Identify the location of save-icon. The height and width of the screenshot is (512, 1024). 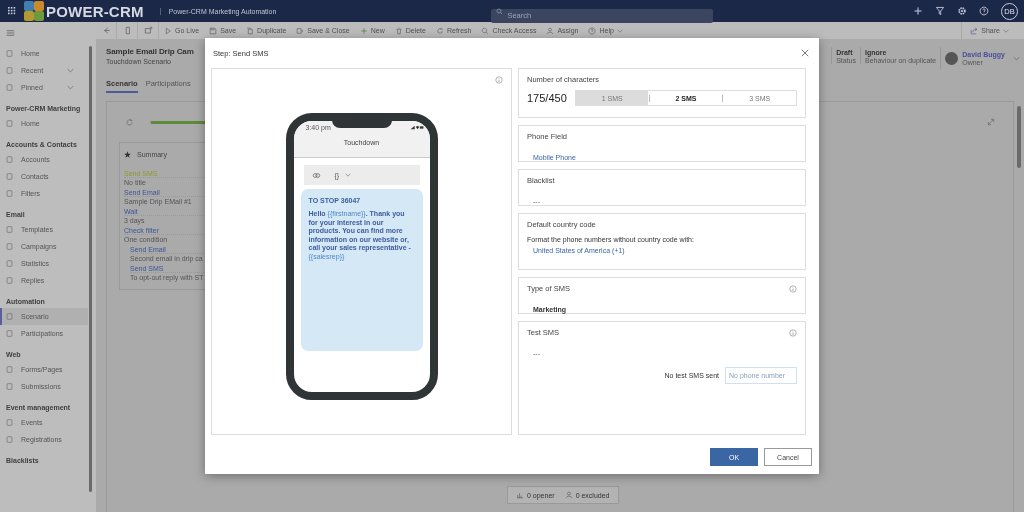
(213, 30).